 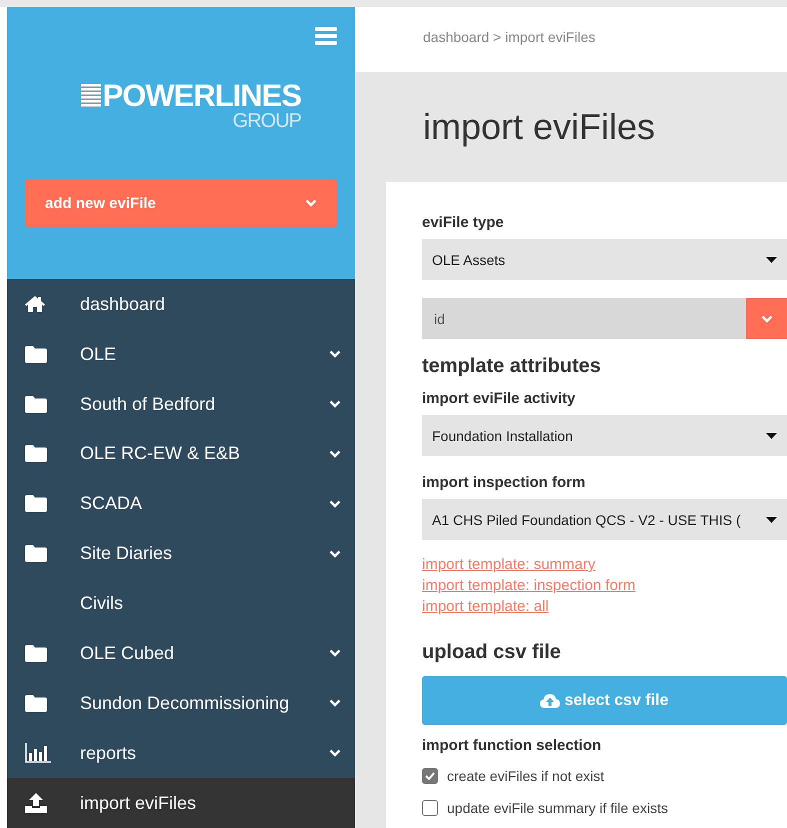 I want to click on sidebar-item: Civils, so click(x=181, y=603).